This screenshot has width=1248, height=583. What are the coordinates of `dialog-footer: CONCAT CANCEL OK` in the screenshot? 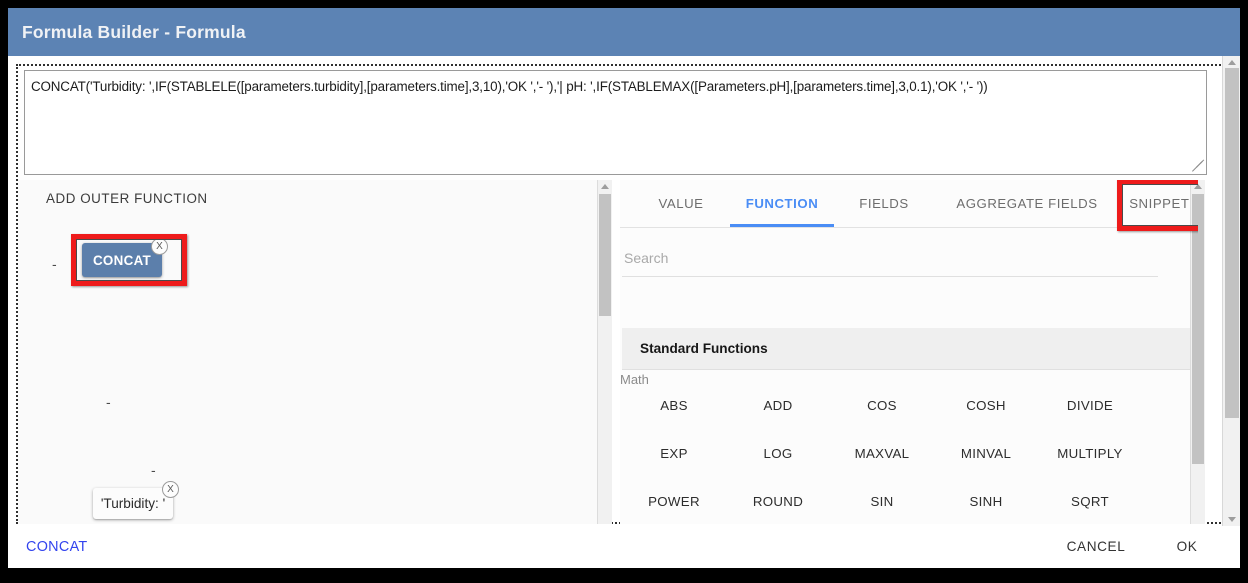 It's located at (624, 547).